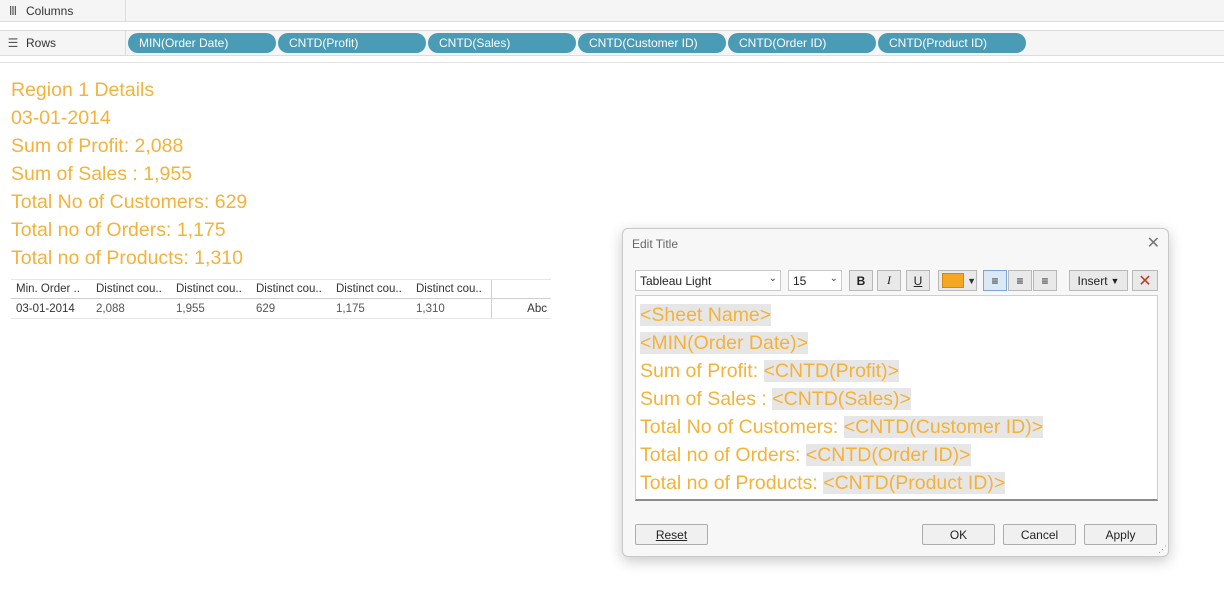  What do you see at coordinates (815, 280) in the screenshot?
I see `font-size-select: 15 ⌄` at bounding box center [815, 280].